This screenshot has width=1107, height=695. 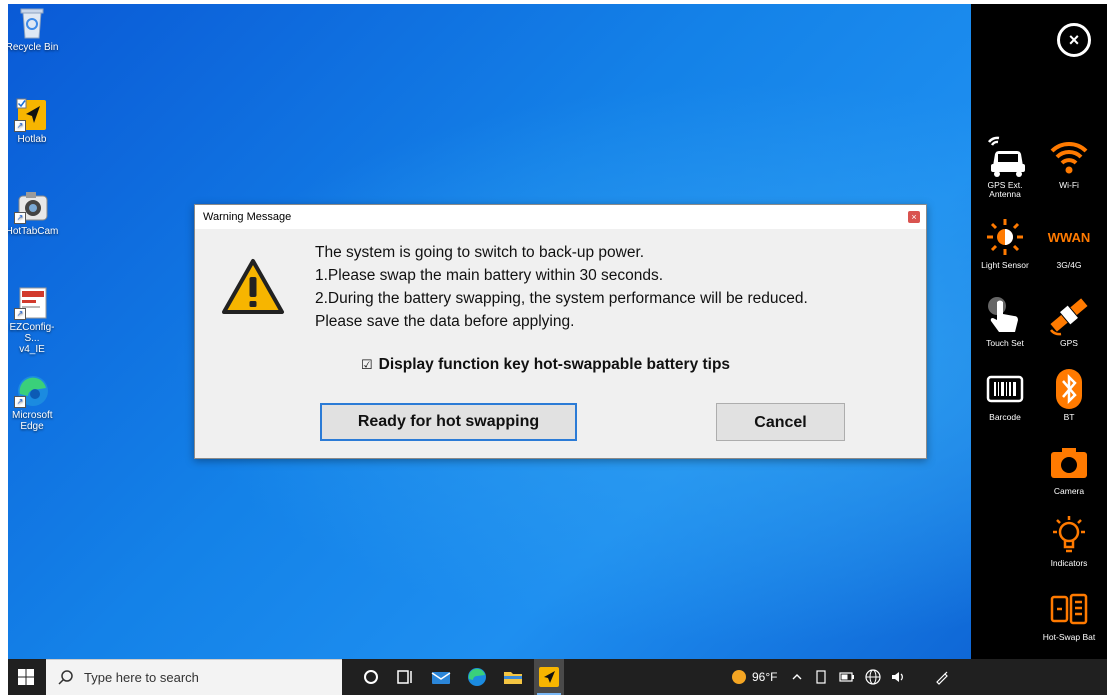 What do you see at coordinates (1005, 189) in the screenshot?
I see `panel-item-label: GPS Ext. Antenna` at bounding box center [1005, 189].